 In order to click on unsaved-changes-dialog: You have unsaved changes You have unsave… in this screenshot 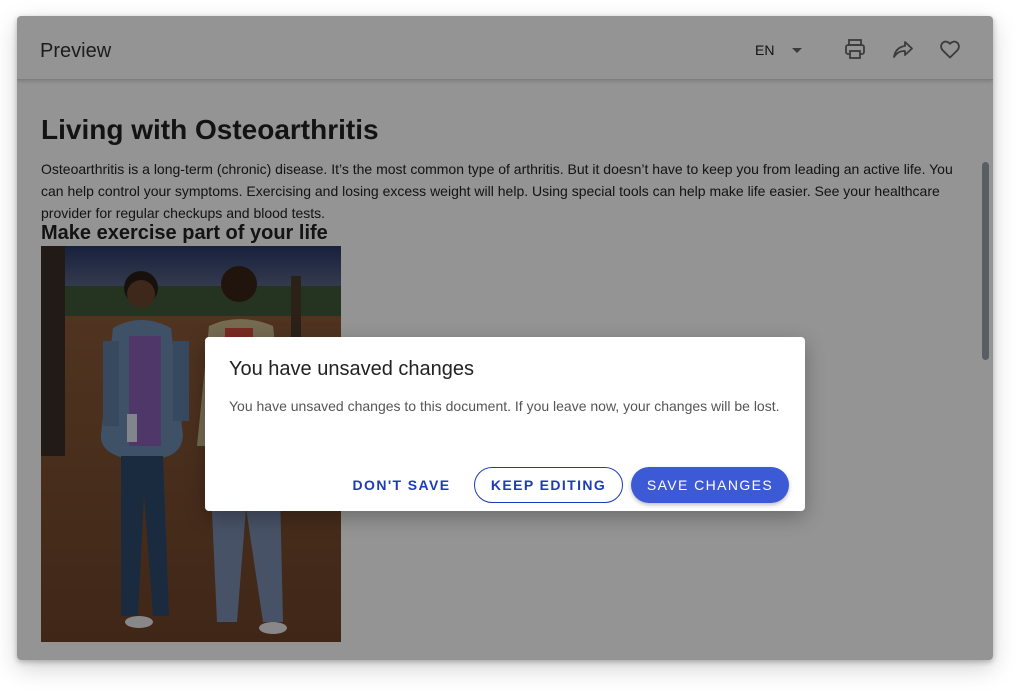, I will do `click(505, 424)`.